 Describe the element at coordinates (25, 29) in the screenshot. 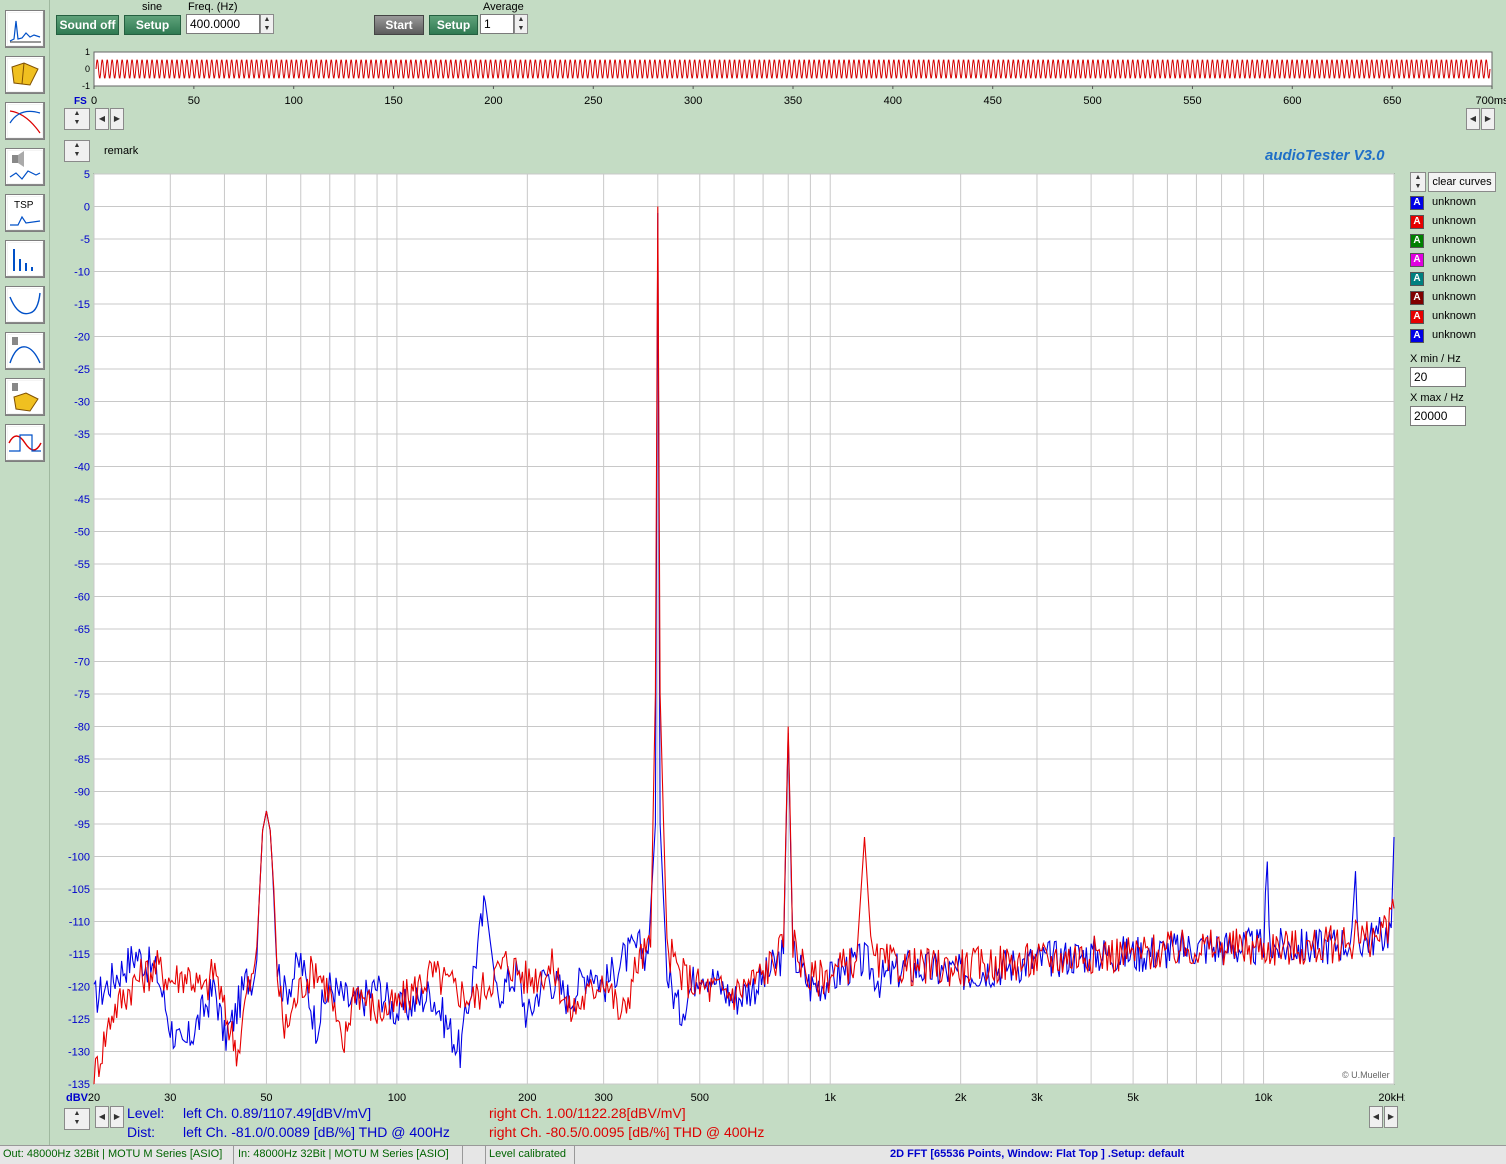

I see `sidebar-fft-analyzer-icon` at that location.